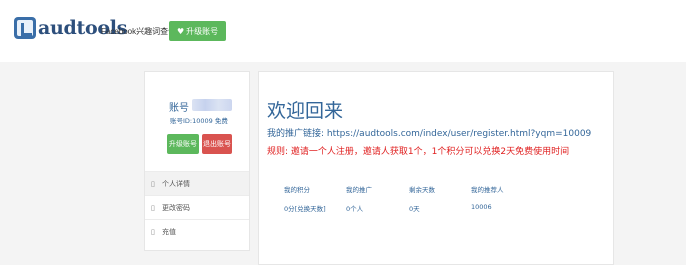 This screenshot has width=686, height=265. What do you see at coordinates (305, 198) in the screenshot?
I see `stat-points: 我的积分 0分[兑换天数]` at bounding box center [305, 198].